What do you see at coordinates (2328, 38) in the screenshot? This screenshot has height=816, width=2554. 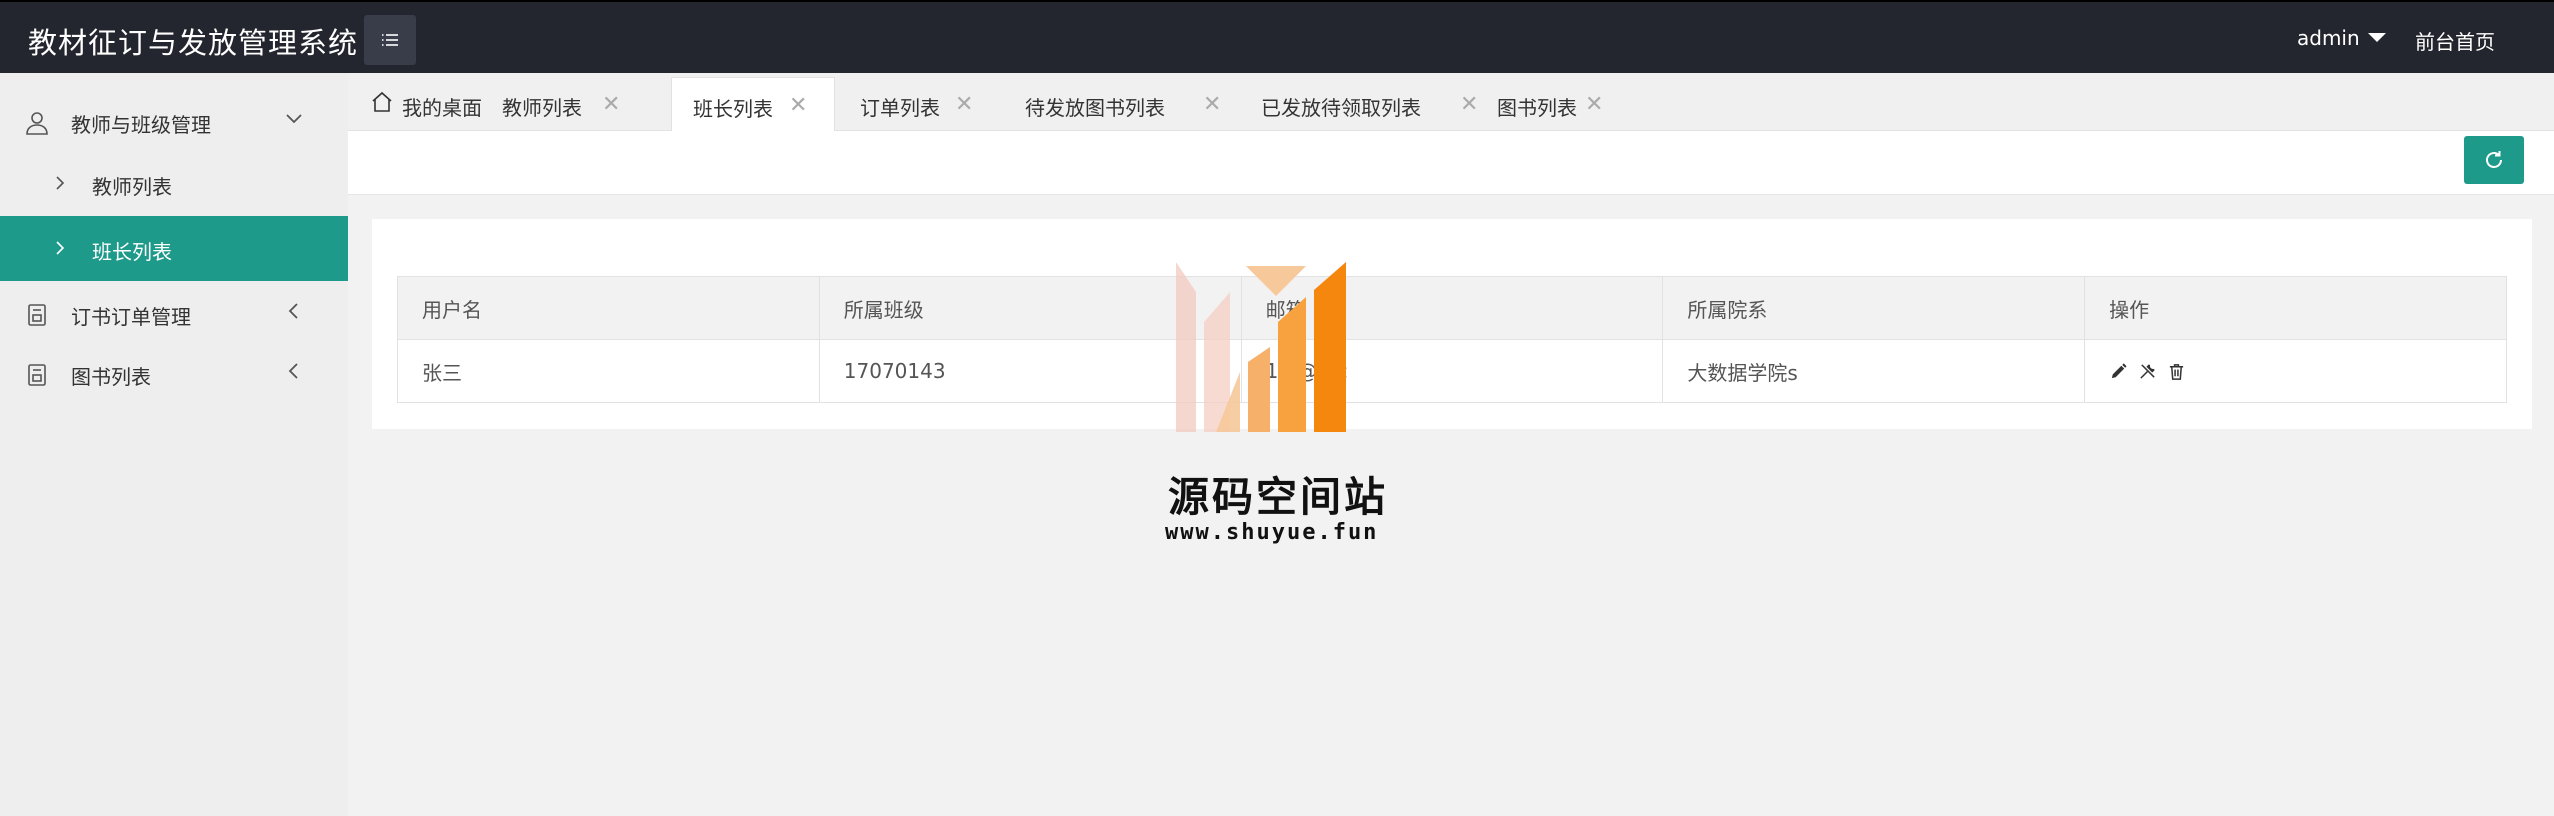 I see `username-label: admin` at bounding box center [2328, 38].